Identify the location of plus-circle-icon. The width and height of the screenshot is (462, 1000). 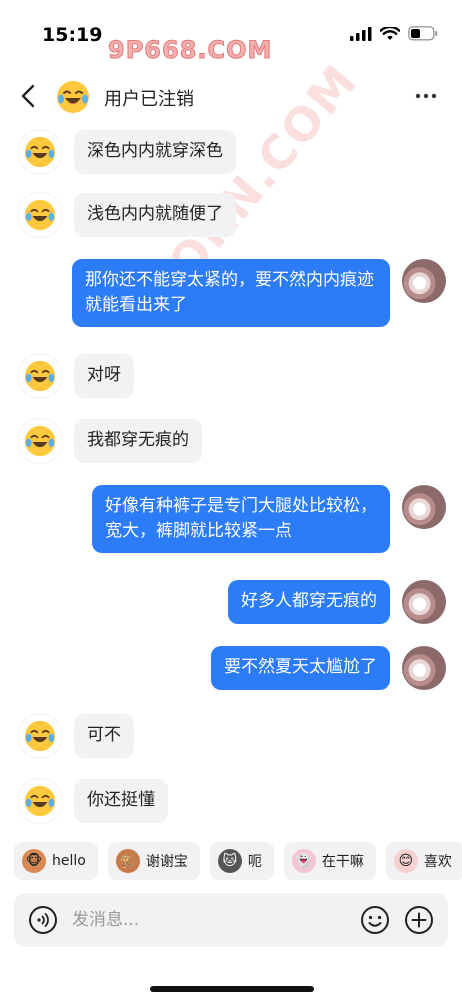
(419, 920).